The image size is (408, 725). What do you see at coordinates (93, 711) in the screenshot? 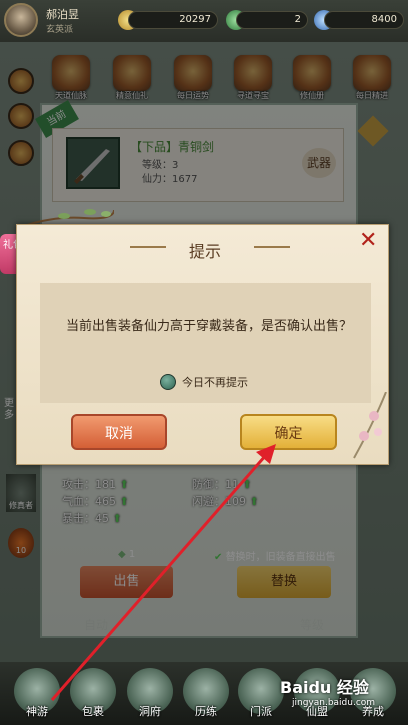
I see `nav-label-1: 包裹` at bounding box center [93, 711].